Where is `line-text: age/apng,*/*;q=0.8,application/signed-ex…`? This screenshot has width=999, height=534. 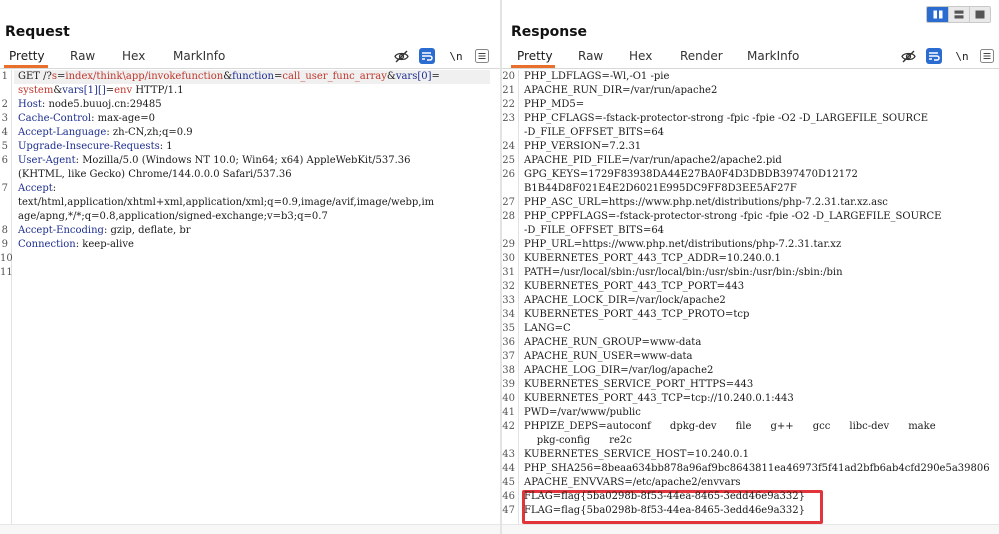 line-text: age/apng,*/*;q=0.8,application/signed-ex… is located at coordinates (173, 216).